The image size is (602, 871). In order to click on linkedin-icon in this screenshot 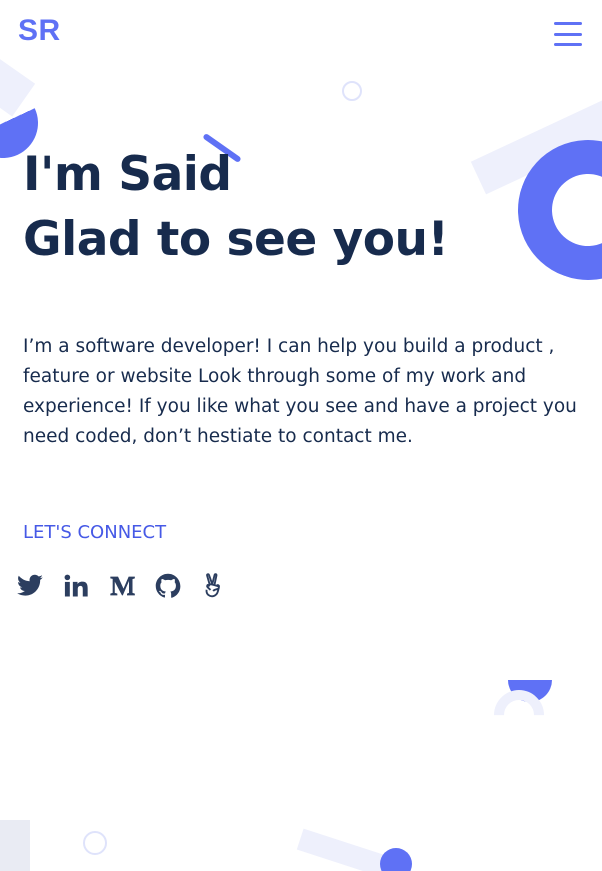, I will do `click(76, 586)`.